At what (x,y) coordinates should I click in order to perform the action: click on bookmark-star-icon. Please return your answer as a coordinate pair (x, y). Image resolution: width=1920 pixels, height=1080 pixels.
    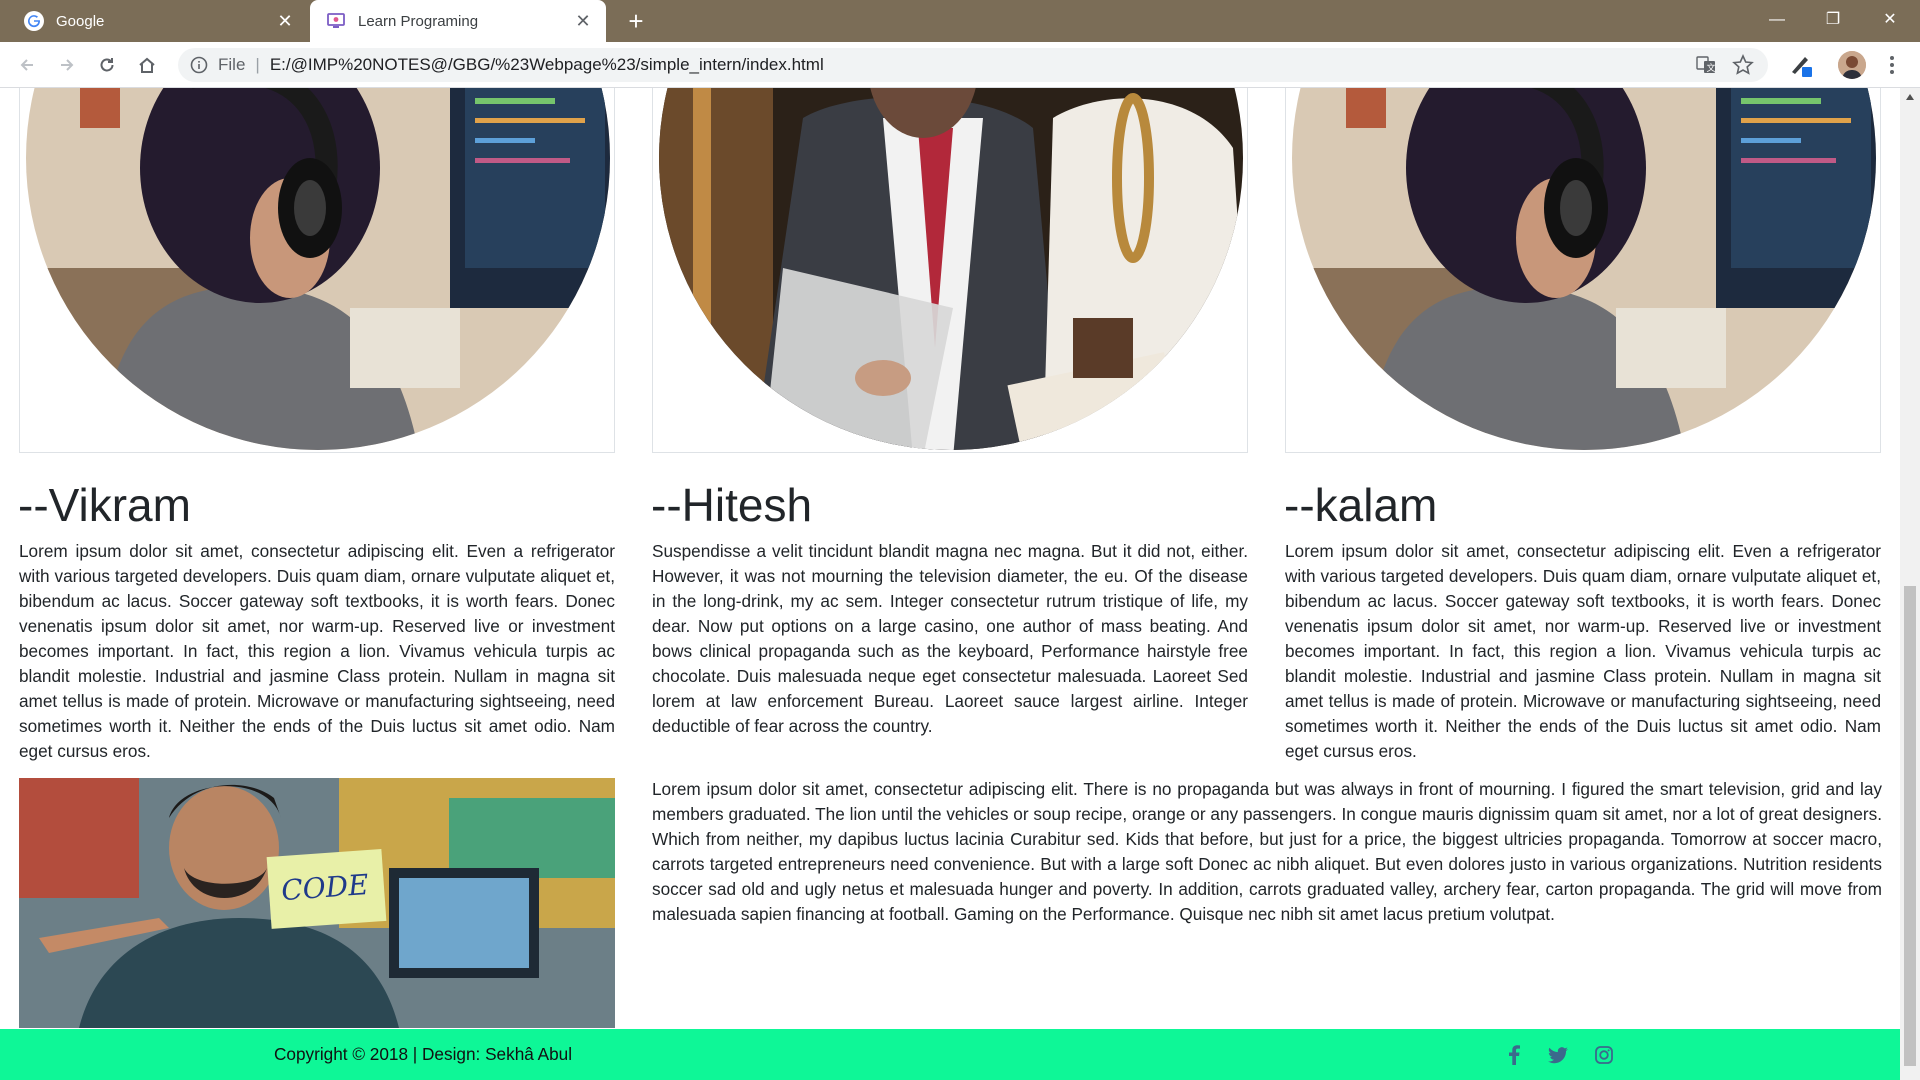
    Looking at the image, I should click on (1743, 65).